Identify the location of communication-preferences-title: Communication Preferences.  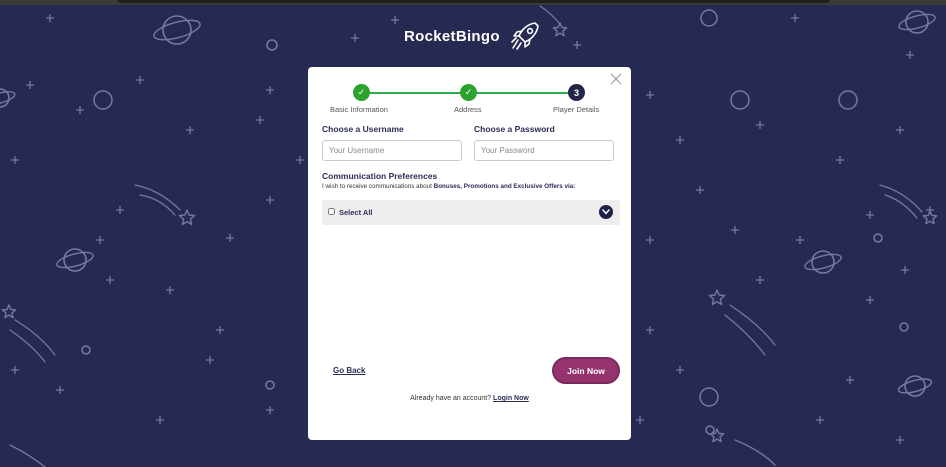
(380, 176).